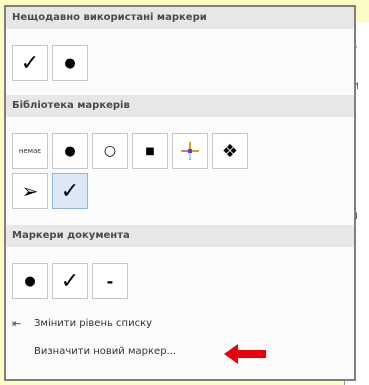  Describe the element at coordinates (17, 323) in the screenshot. I see `change-level-icon: ⇤` at that location.